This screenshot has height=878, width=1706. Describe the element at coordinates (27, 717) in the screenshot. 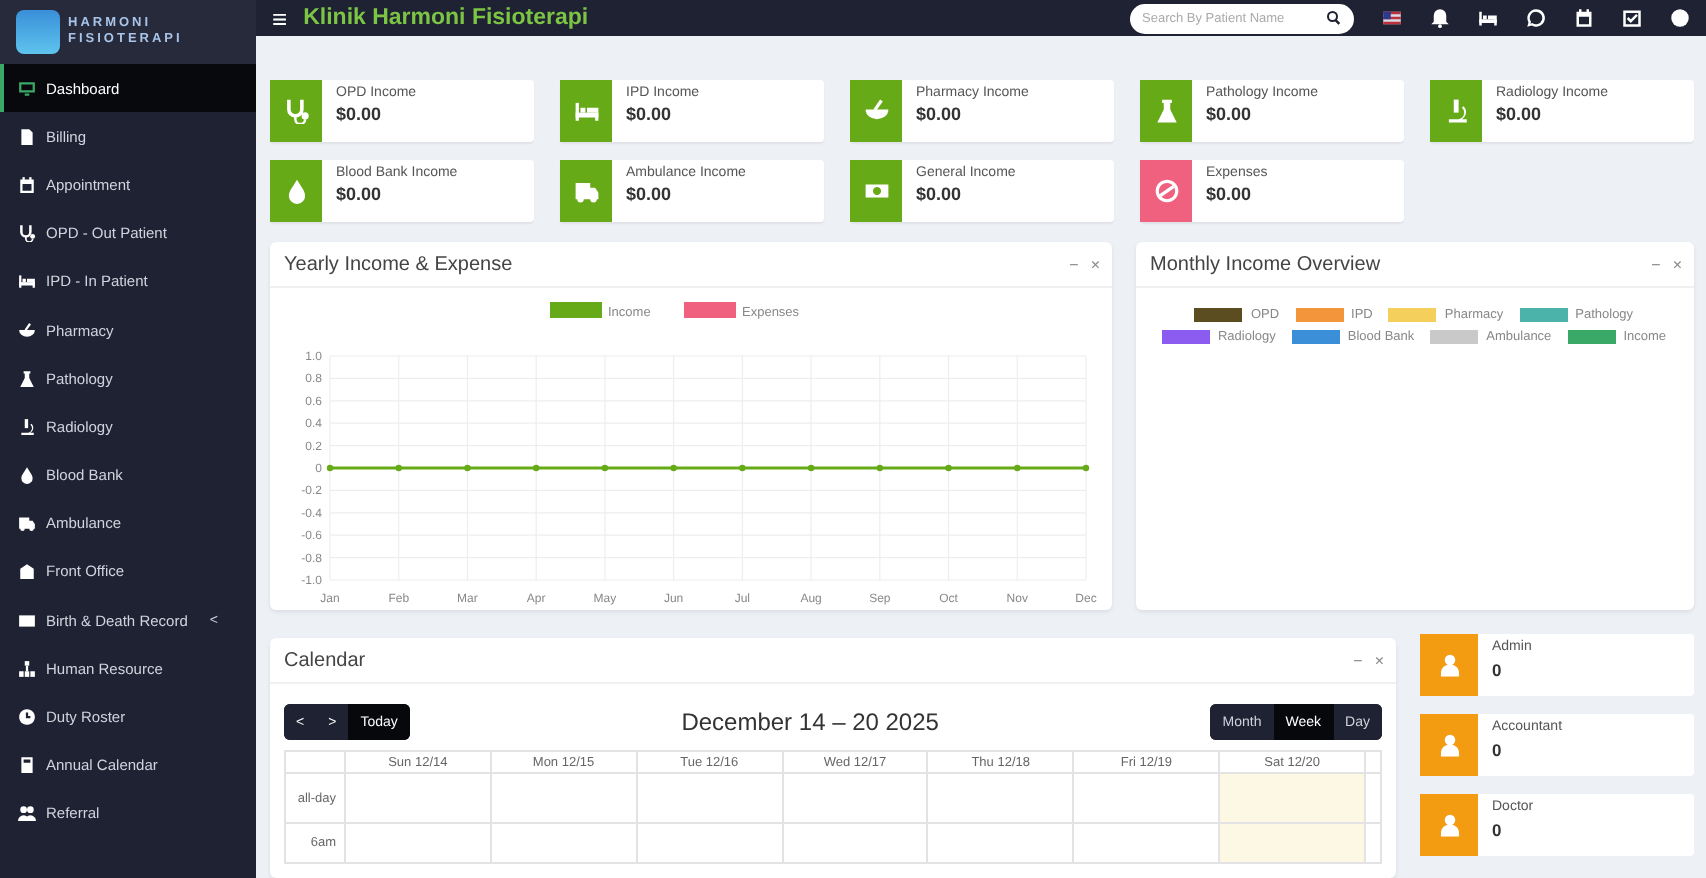

I see `clock-icon` at that location.